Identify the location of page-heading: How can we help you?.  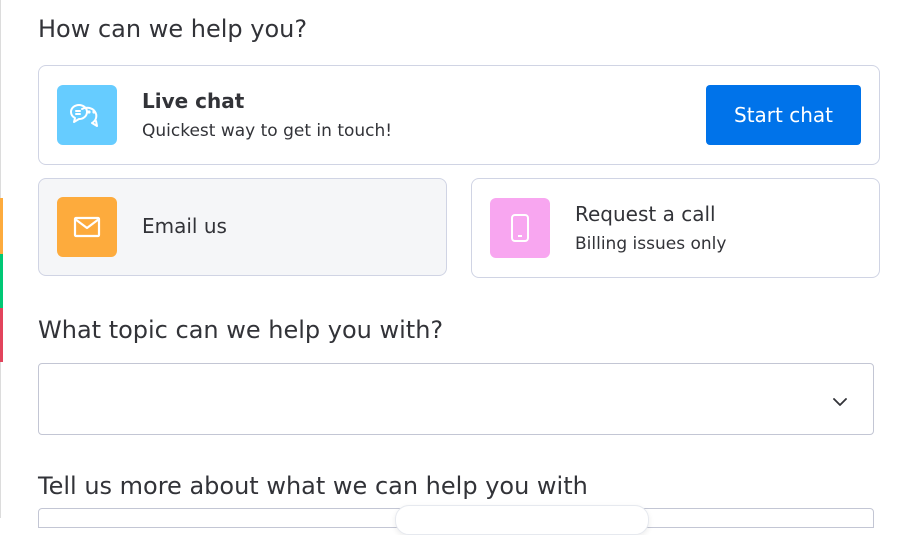
(173, 29).